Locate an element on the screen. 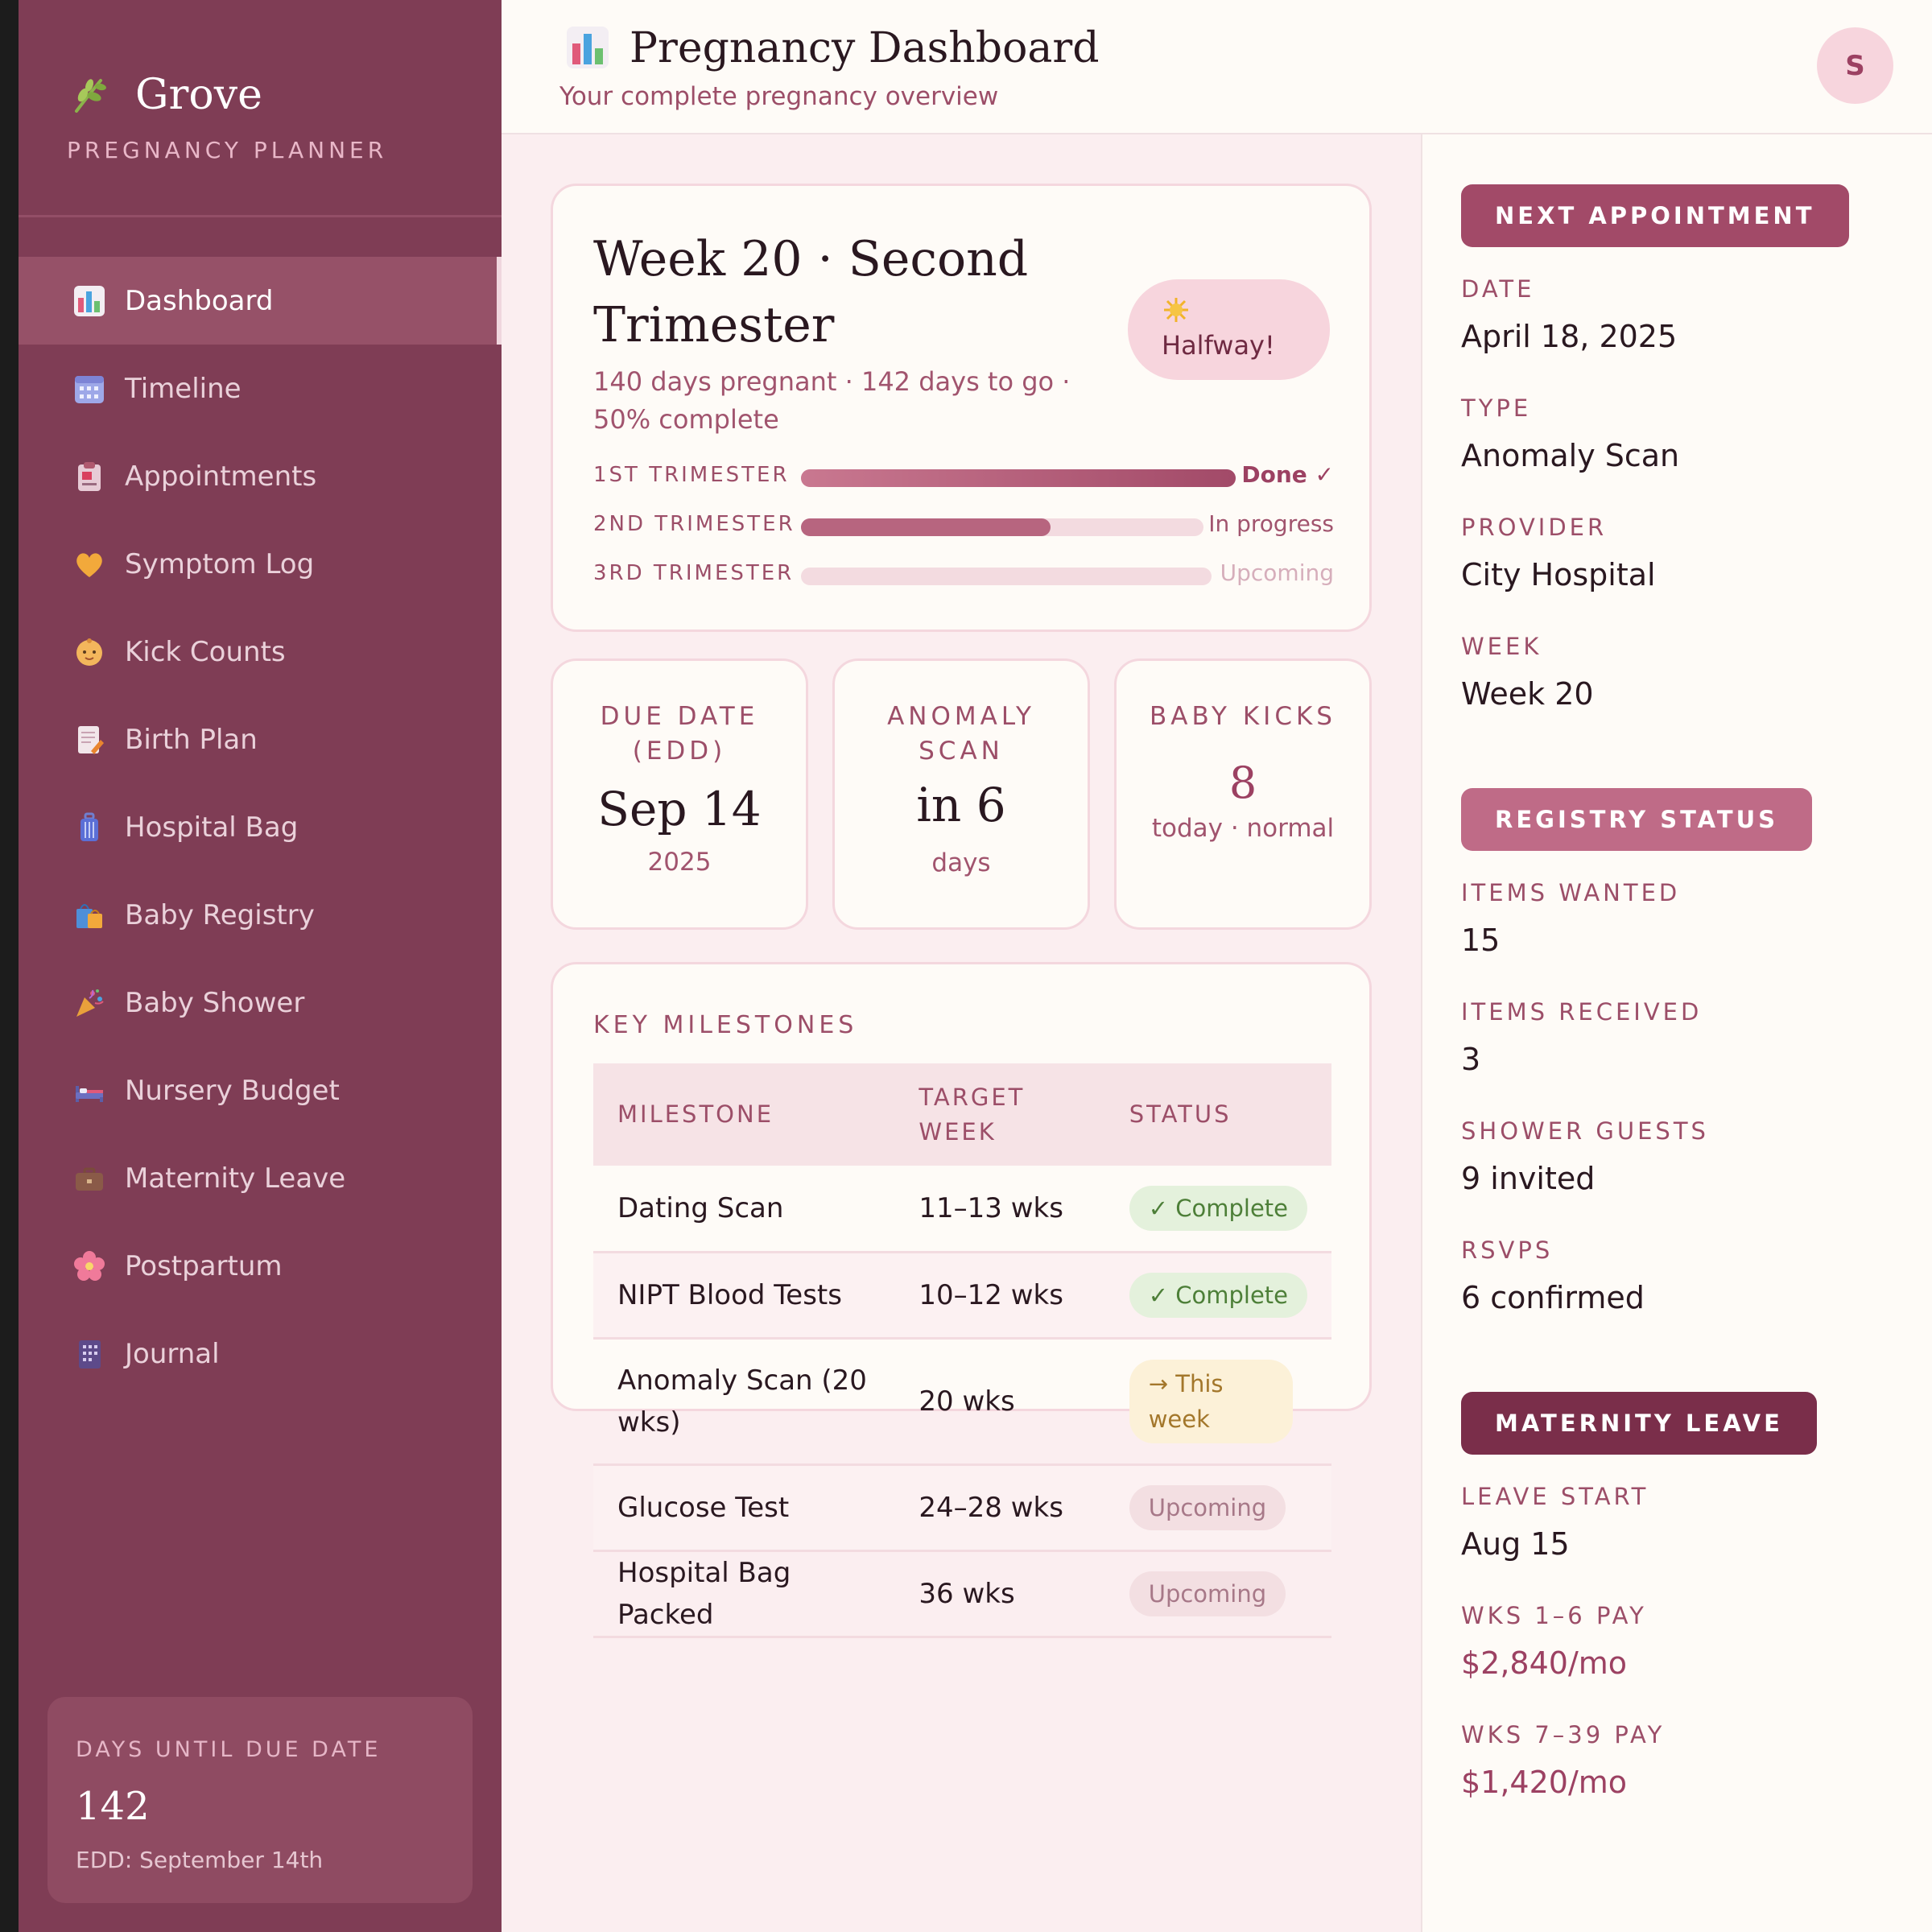 This screenshot has height=1932, width=1932. milestone-name: Dating Scan is located at coordinates (744, 1209).